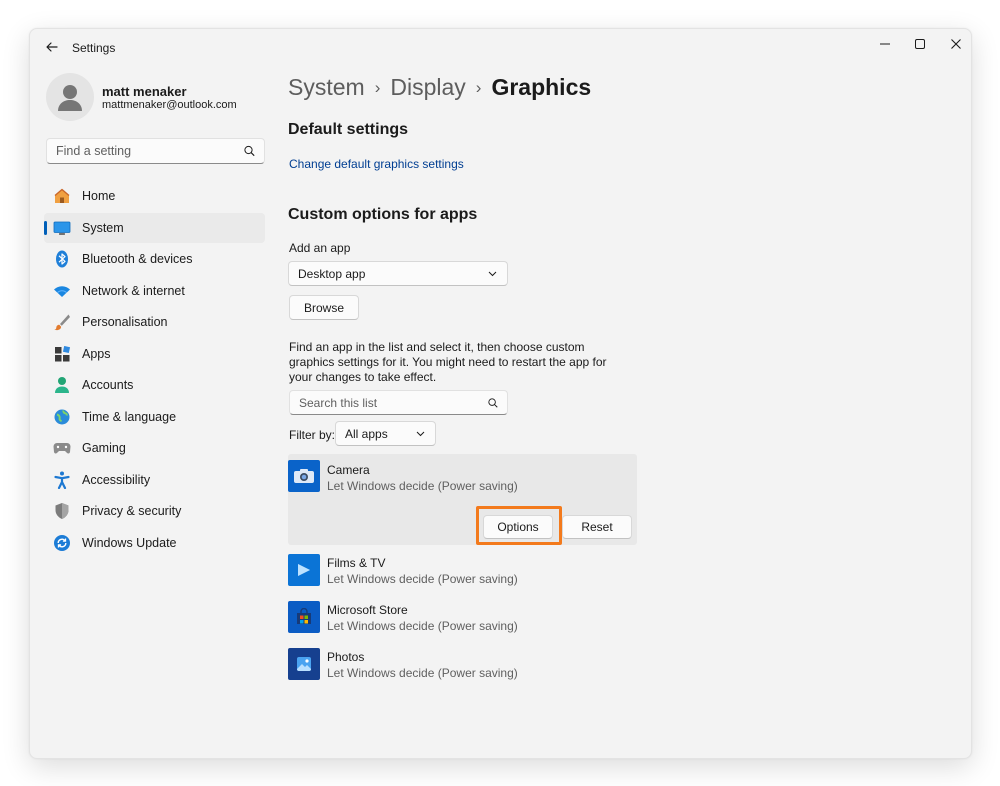 The width and height of the screenshot is (1000, 786). What do you see at coordinates (338, 402) in the screenshot?
I see `list-search-placeholder: Search this list` at bounding box center [338, 402].